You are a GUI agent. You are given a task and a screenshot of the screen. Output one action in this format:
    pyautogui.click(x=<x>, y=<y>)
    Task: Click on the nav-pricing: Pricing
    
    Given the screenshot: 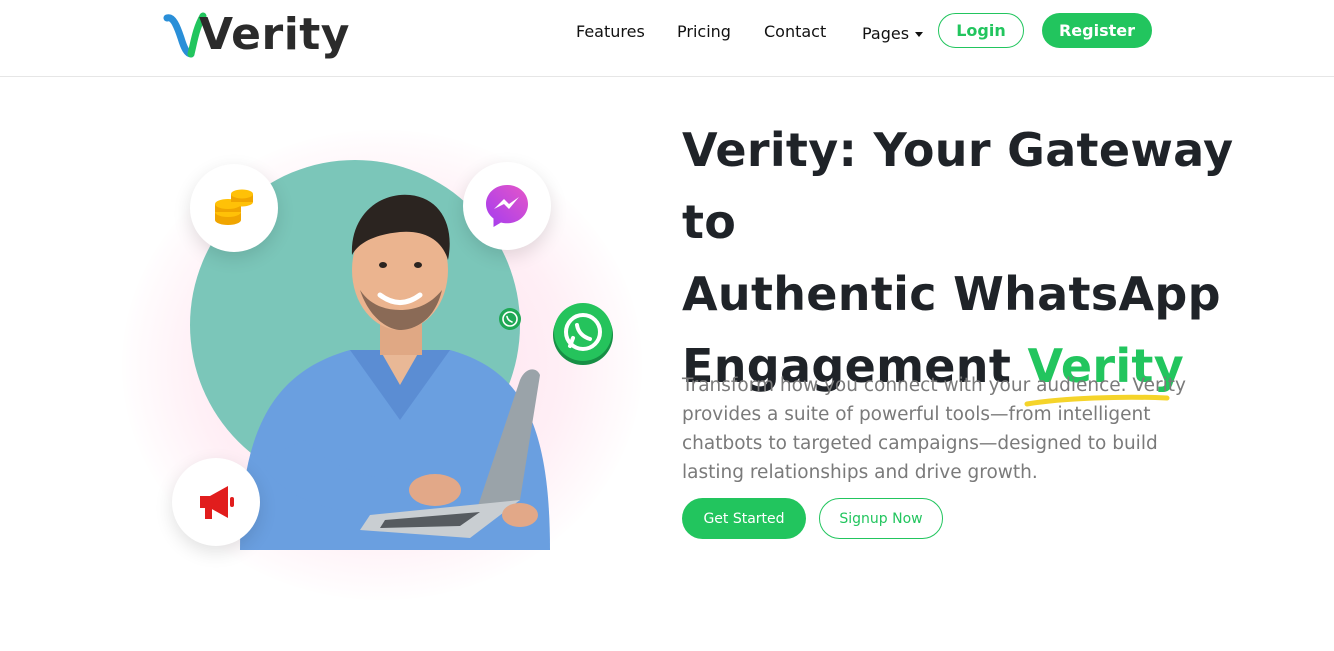 What is the action you would take?
    pyautogui.click(x=704, y=31)
    